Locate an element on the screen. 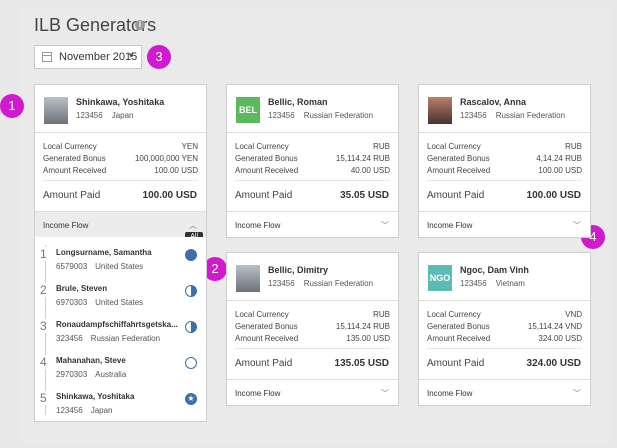  amount-paid-value: 324.00 USD is located at coordinates (553, 363).